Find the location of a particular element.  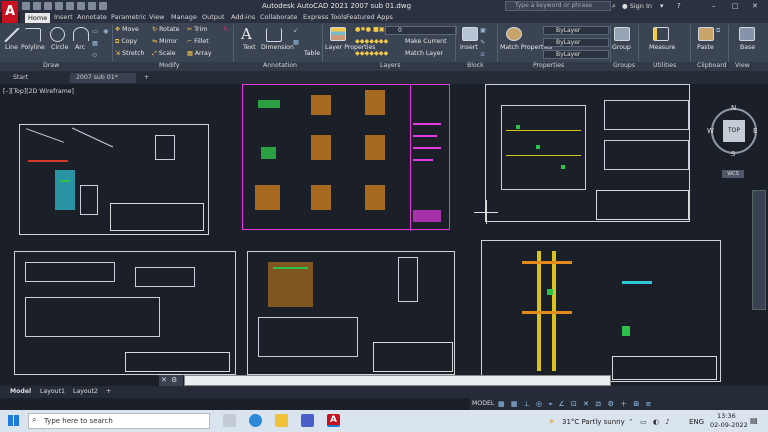

search-input: Type a keyword or phrase is located at coordinates (558, 6).